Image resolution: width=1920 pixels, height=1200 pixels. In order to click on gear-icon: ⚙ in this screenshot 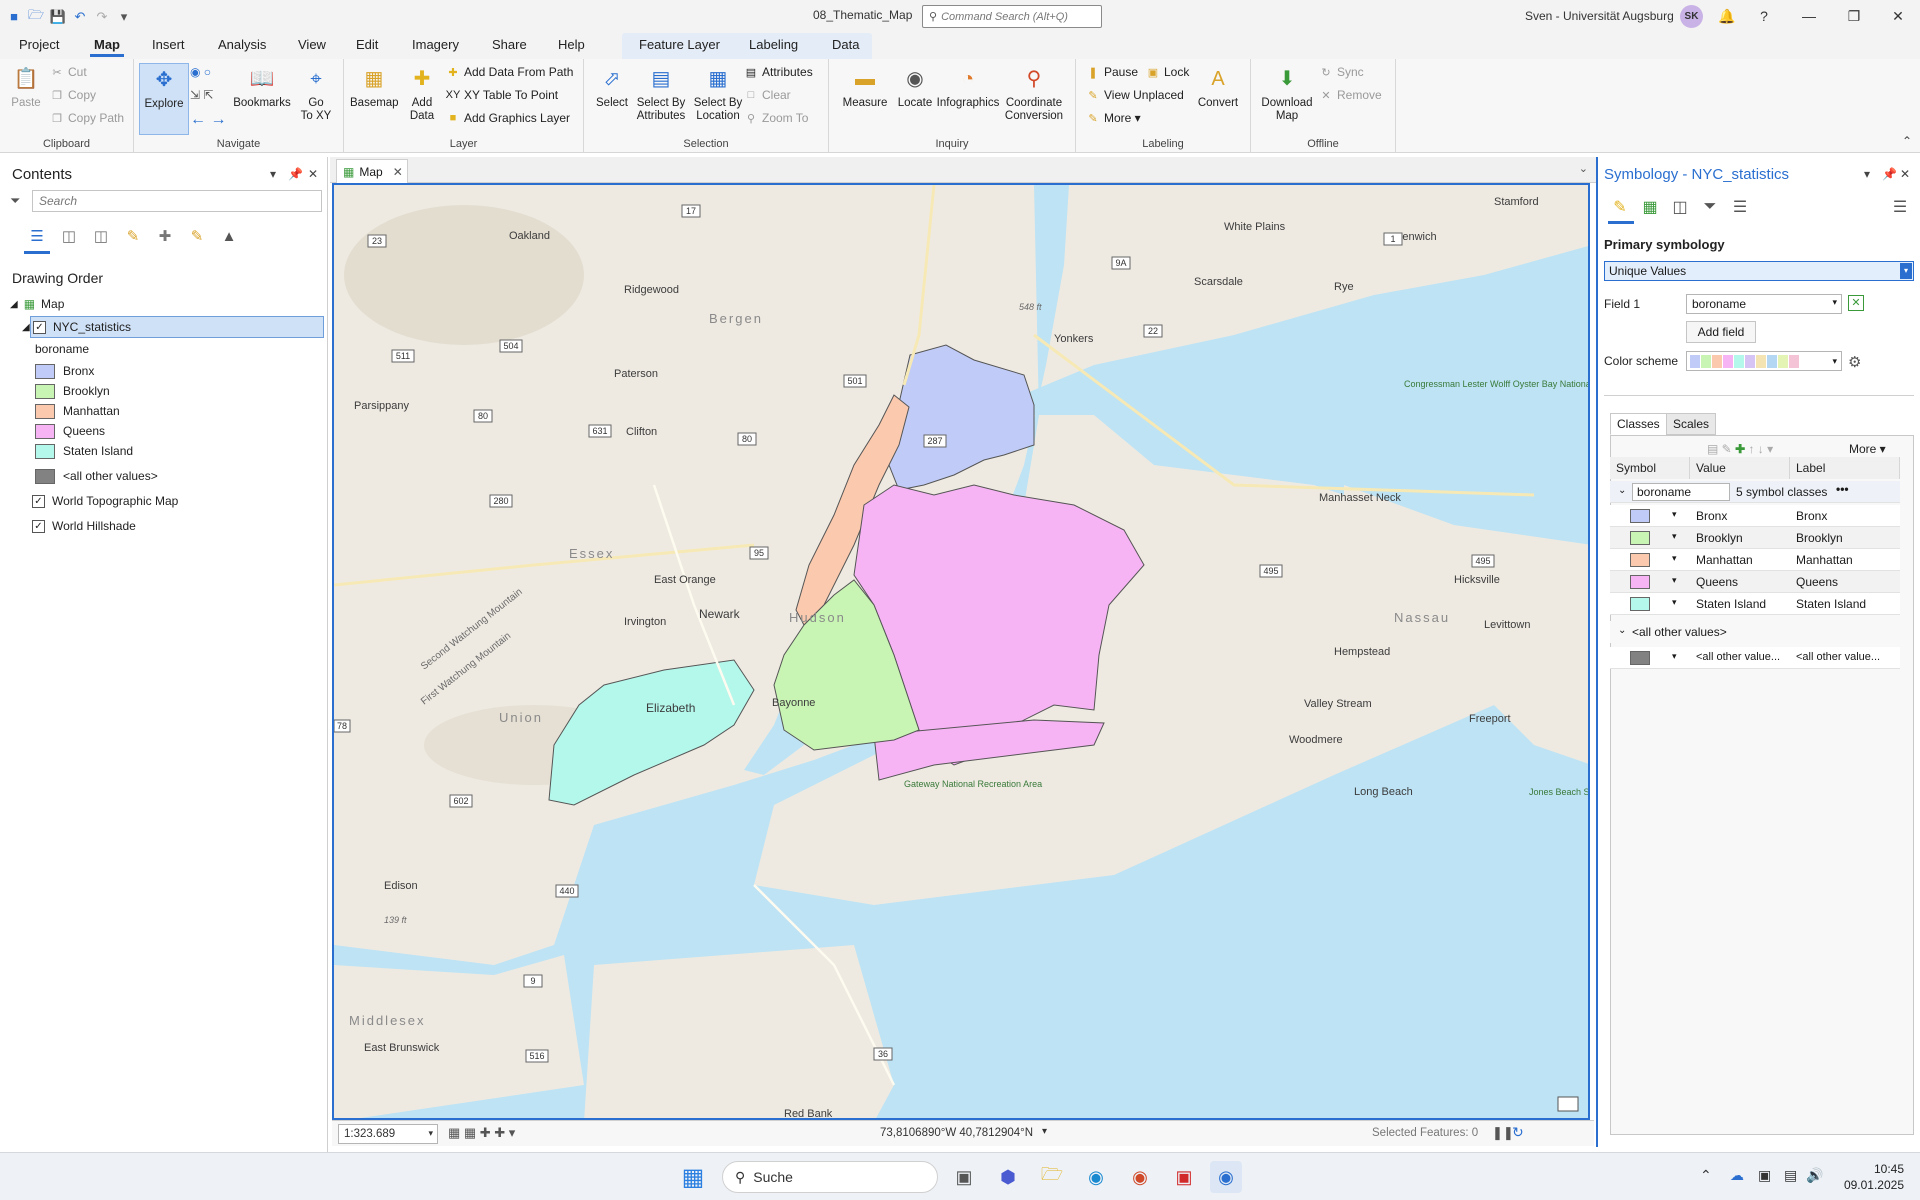, I will do `click(1854, 362)`.